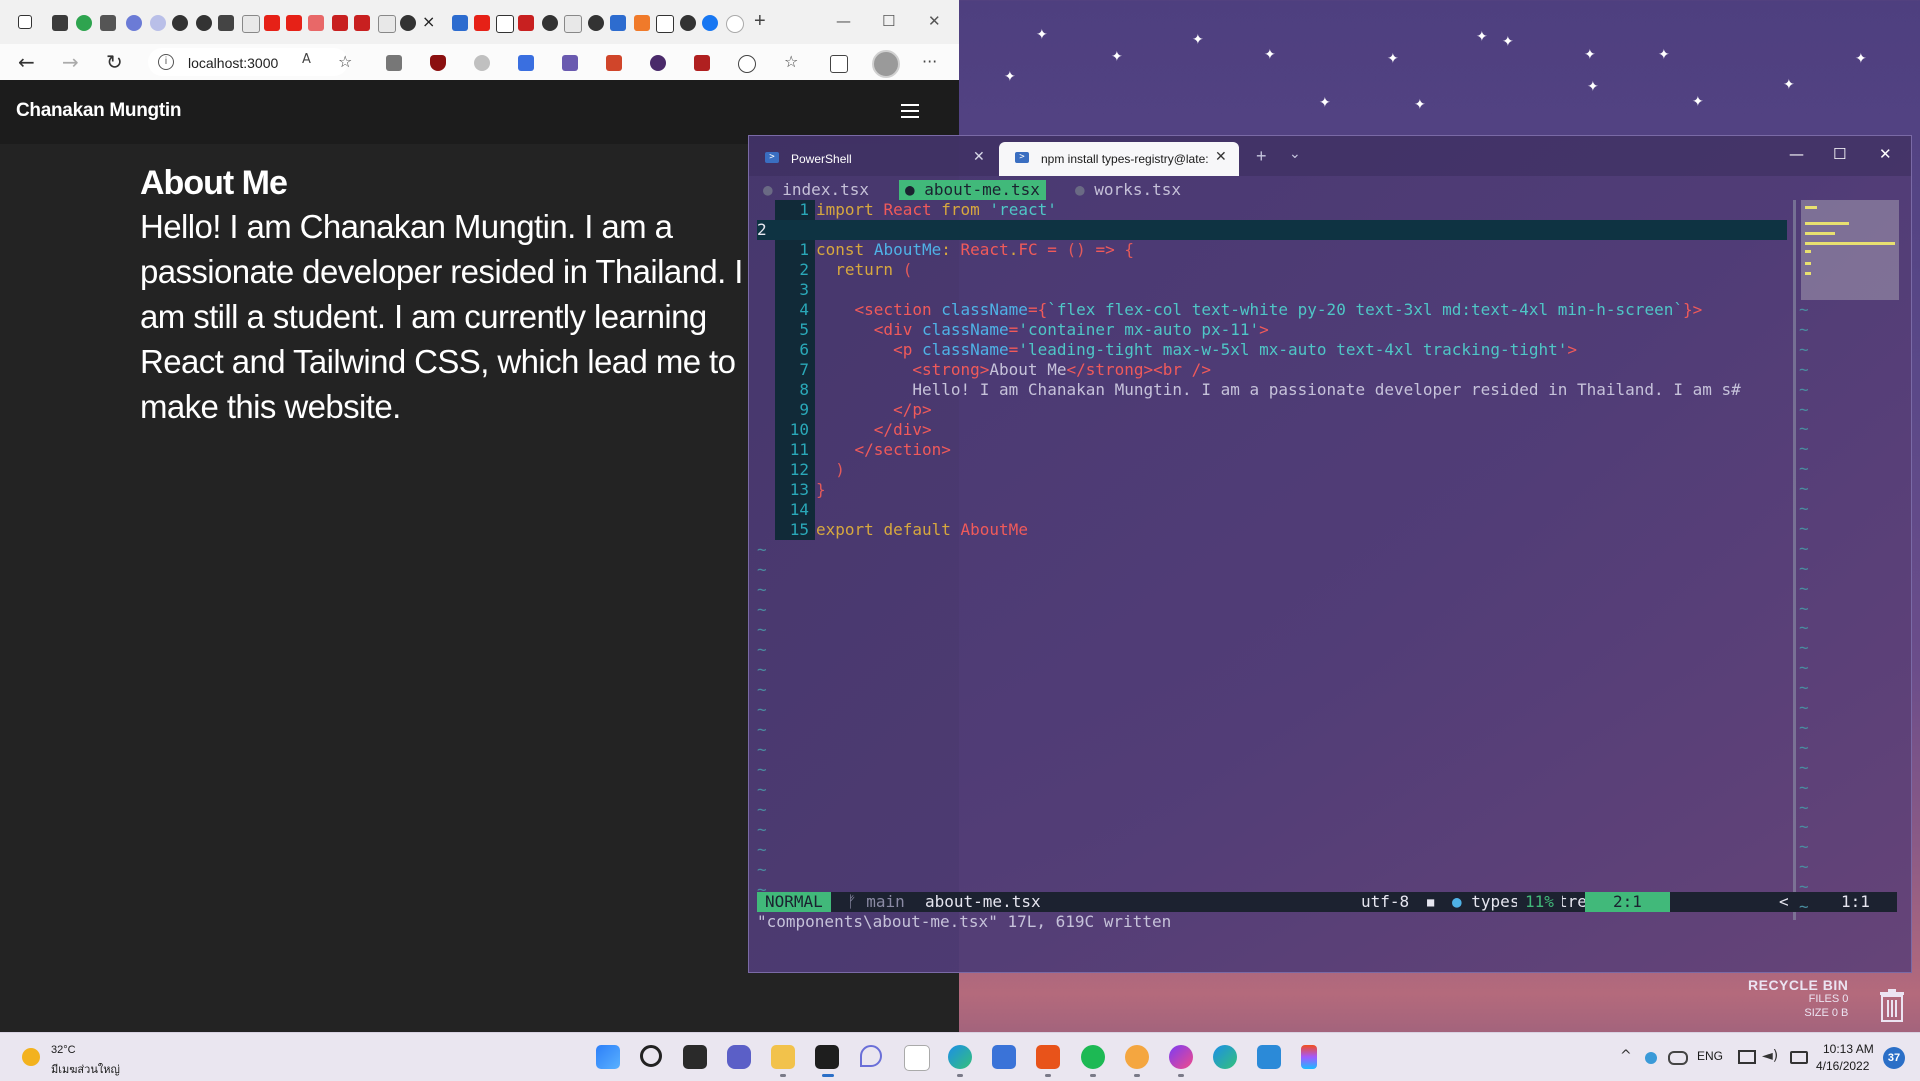 The height and width of the screenshot is (1081, 1920). What do you see at coordinates (1277, 370) in the screenshot?
I see `code-line: 7 <strong>About Me</strong><br />` at bounding box center [1277, 370].